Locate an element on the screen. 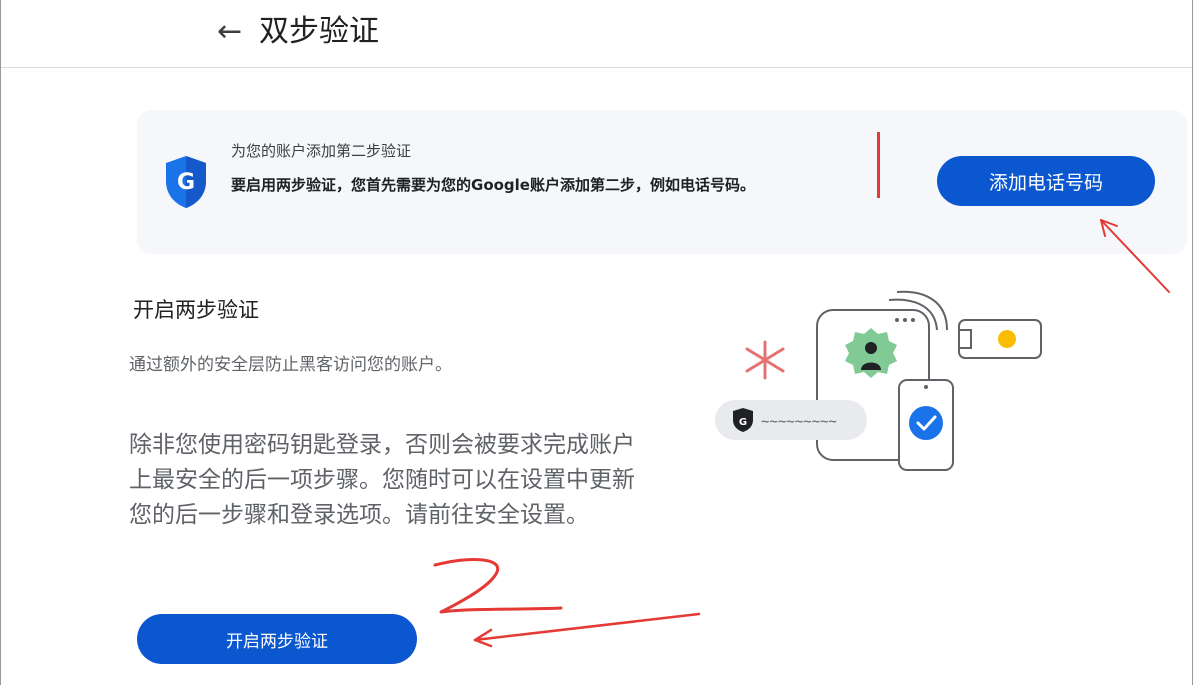 The image size is (1193, 685). enable-2sv-button: 开启两步验证 is located at coordinates (277, 639).